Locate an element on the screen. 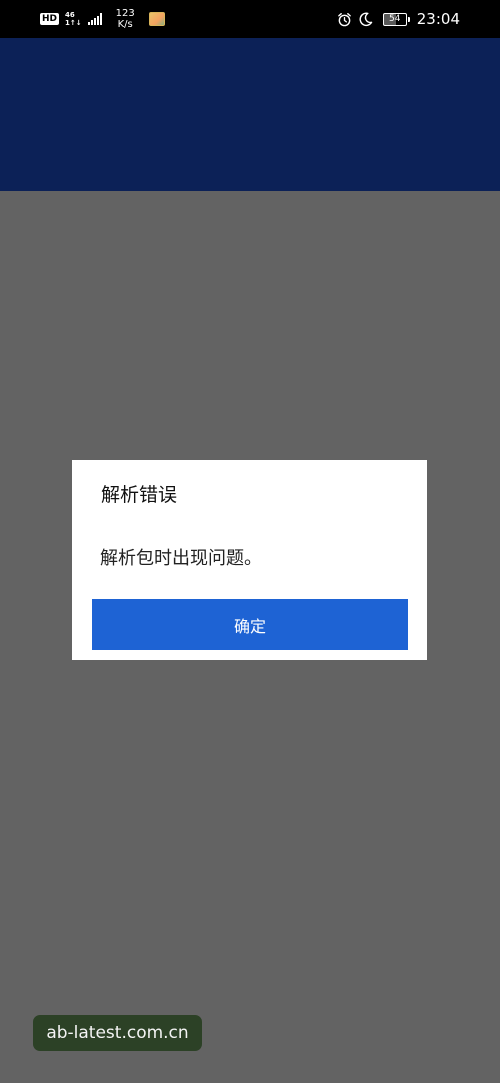 Image resolution: width=500 pixels, height=1083 pixels. status-bar-right: 54 23:04 is located at coordinates (398, 19).